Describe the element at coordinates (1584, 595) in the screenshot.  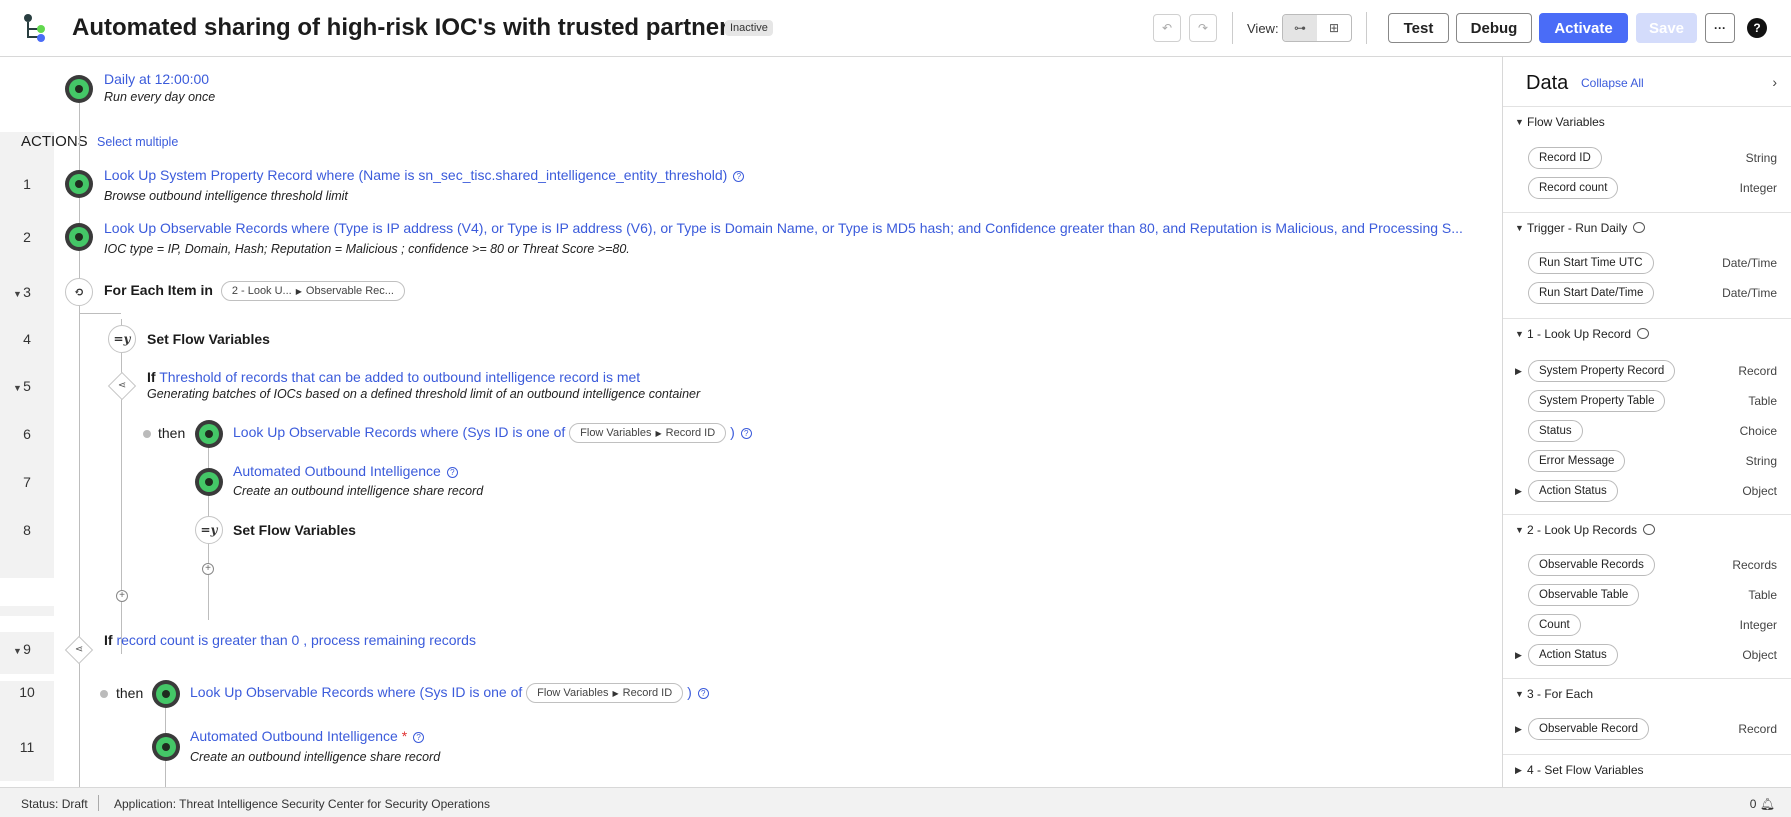
I see `data-pill: Observable Table` at that location.